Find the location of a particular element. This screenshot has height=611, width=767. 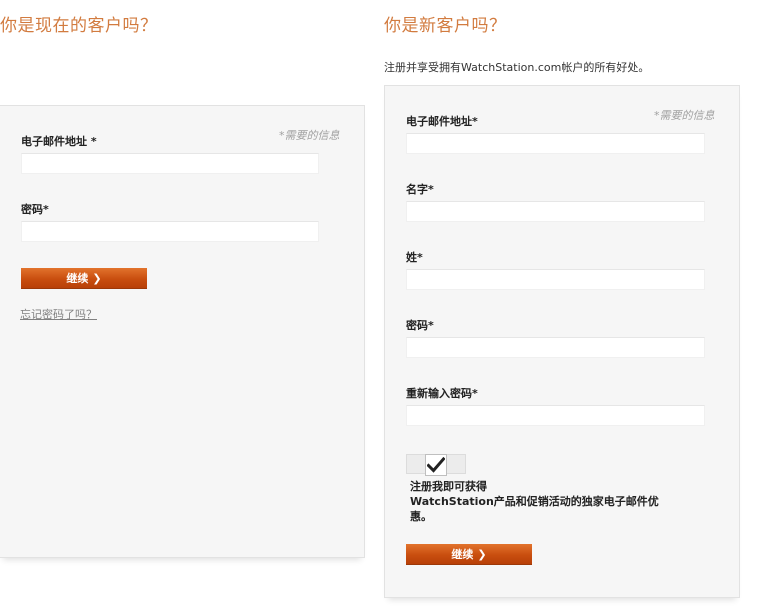

newsletter-optin-text: 注册我即可获得 WatchStation产品和促销活动的独家电子邮件优惠。 is located at coordinates (543, 501).